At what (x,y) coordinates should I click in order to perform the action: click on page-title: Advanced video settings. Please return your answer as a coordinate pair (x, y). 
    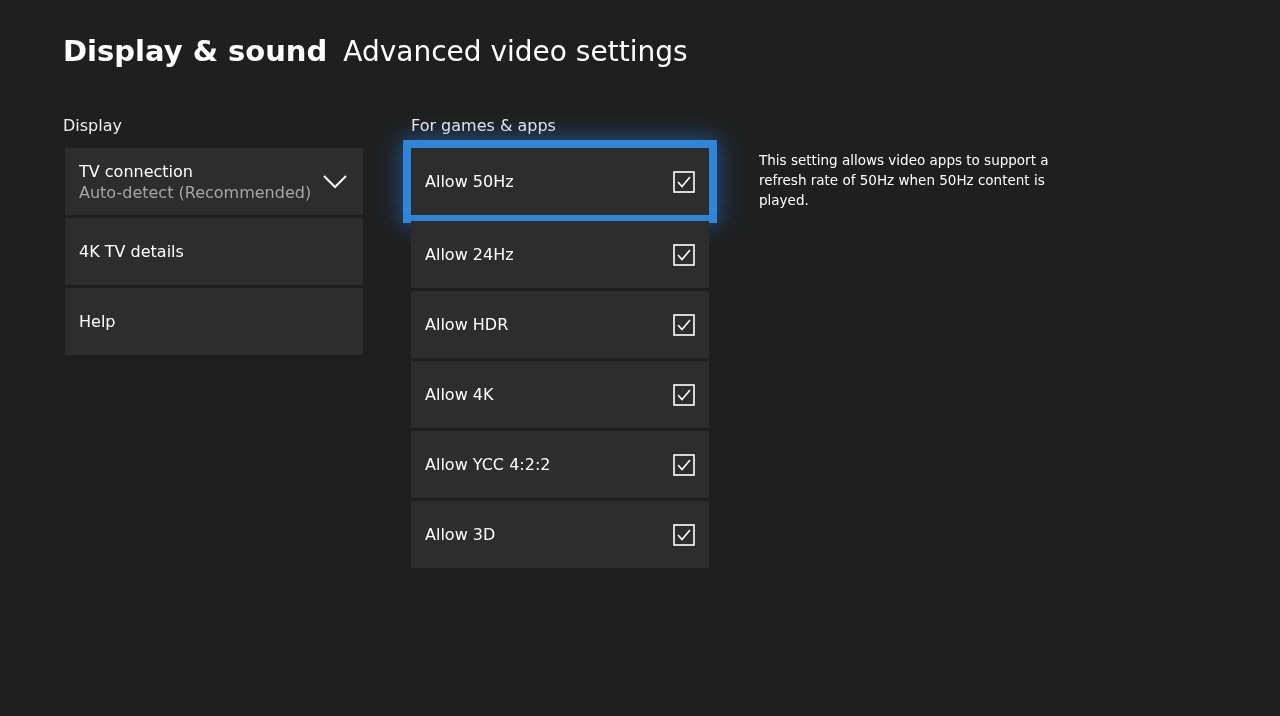
    Looking at the image, I should click on (515, 51).